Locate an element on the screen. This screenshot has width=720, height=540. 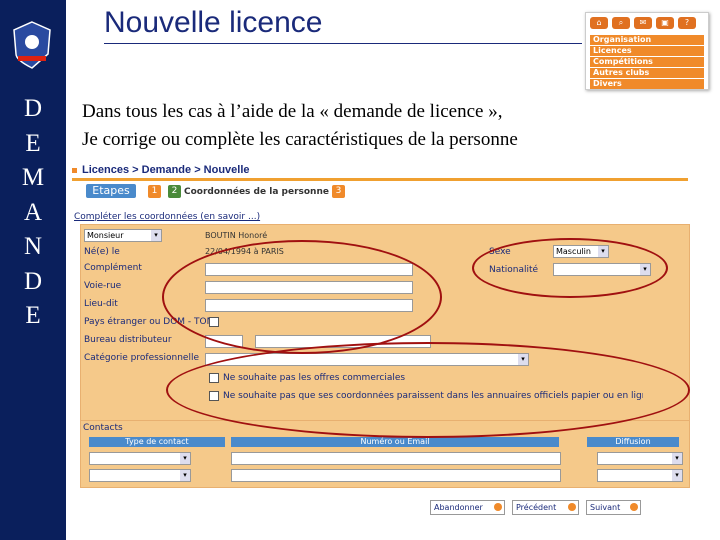
step-3: 3 is located at coordinates (338, 191).